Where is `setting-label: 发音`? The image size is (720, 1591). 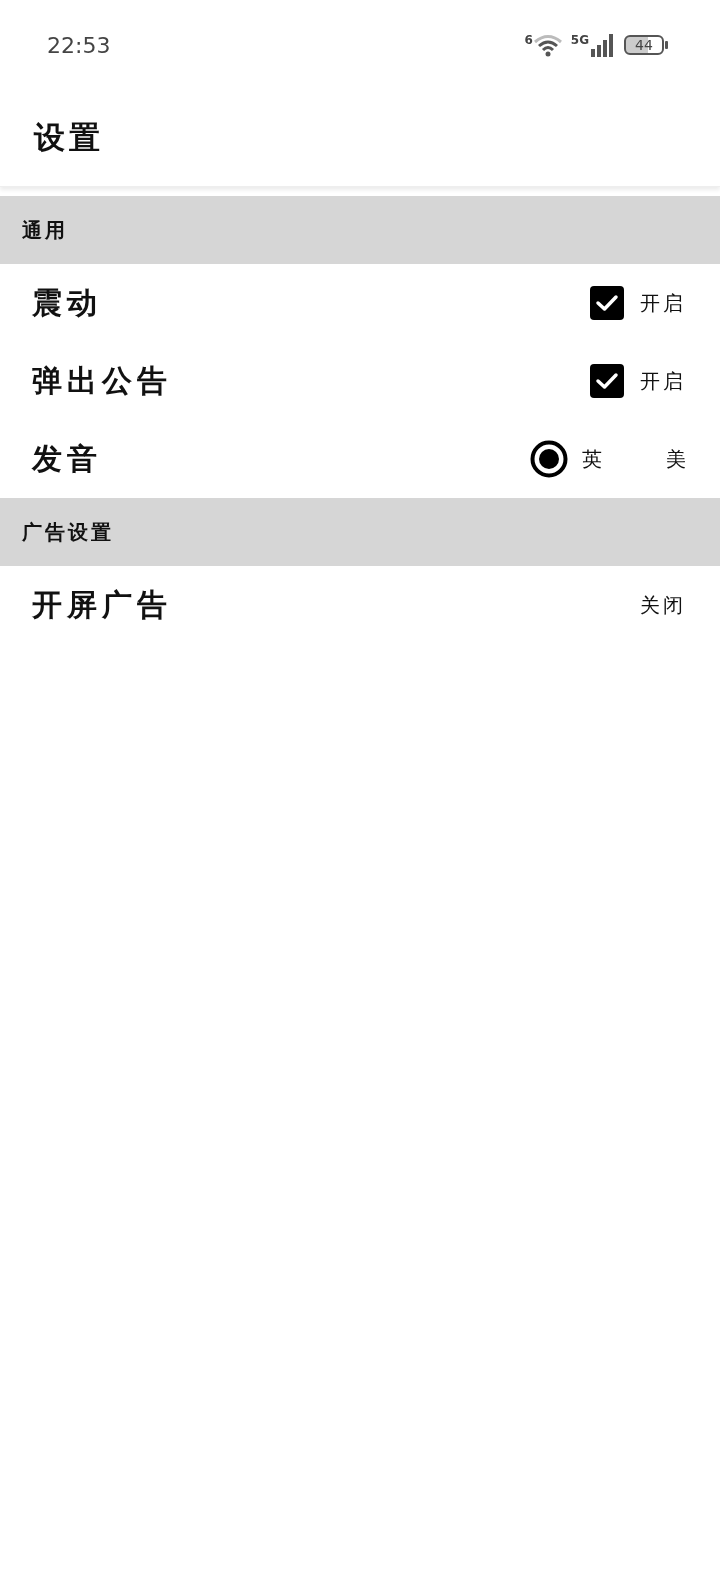 setting-label: 发音 is located at coordinates (67, 458).